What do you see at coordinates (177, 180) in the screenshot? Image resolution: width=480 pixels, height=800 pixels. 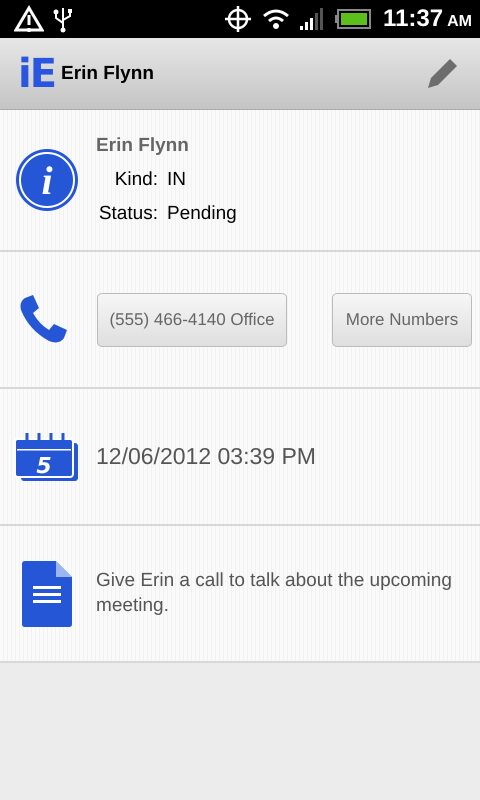 I see `field-value: IN` at bounding box center [177, 180].